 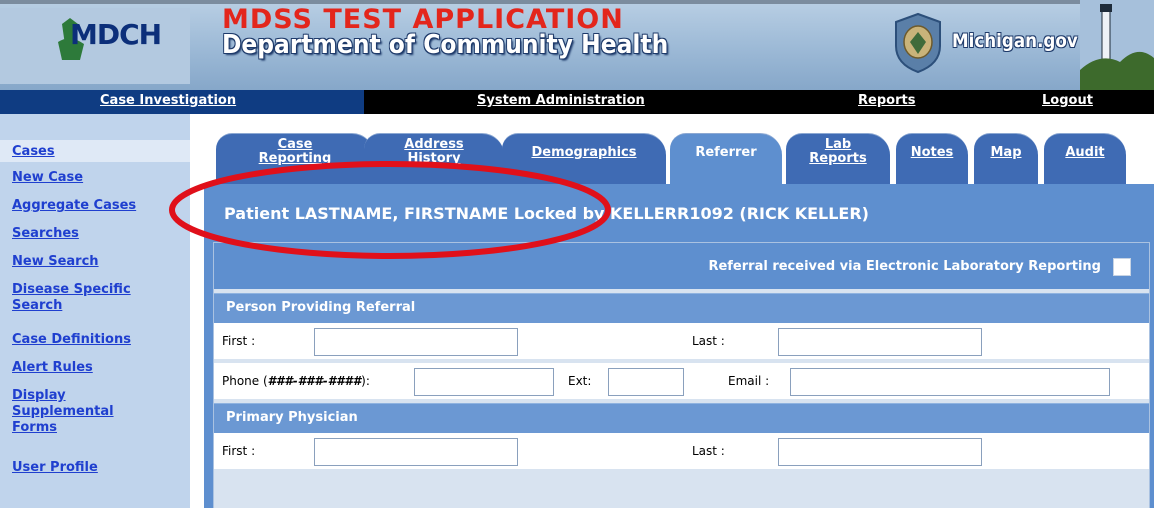 I want to click on tab-map: Map, so click(x=1006, y=159).